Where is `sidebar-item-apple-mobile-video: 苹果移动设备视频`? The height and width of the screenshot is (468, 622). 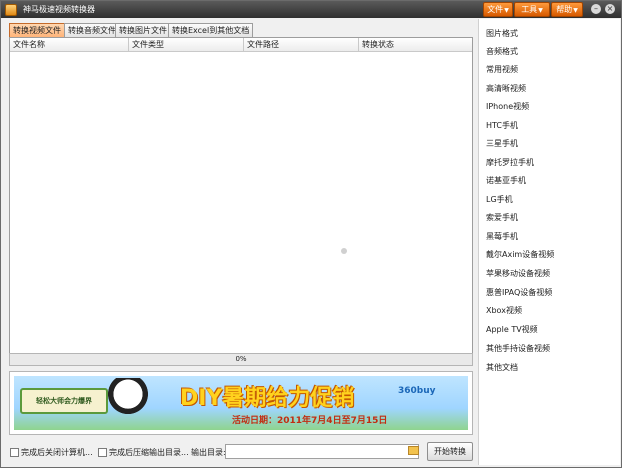 sidebar-item-apple-mobile-video: 苹果移动设备视频 is located at coordinates (518, 274).